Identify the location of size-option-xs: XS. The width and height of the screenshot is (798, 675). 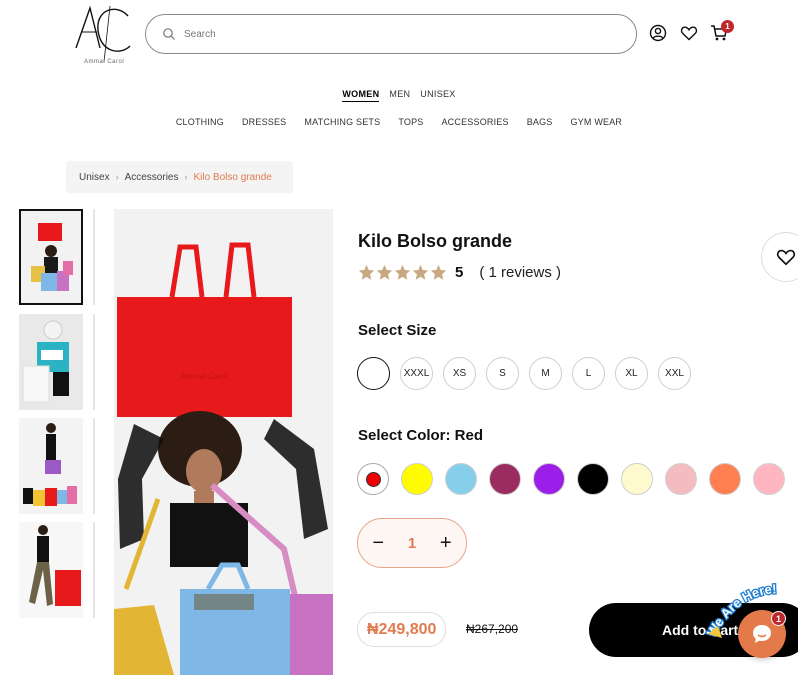
(459, 373).